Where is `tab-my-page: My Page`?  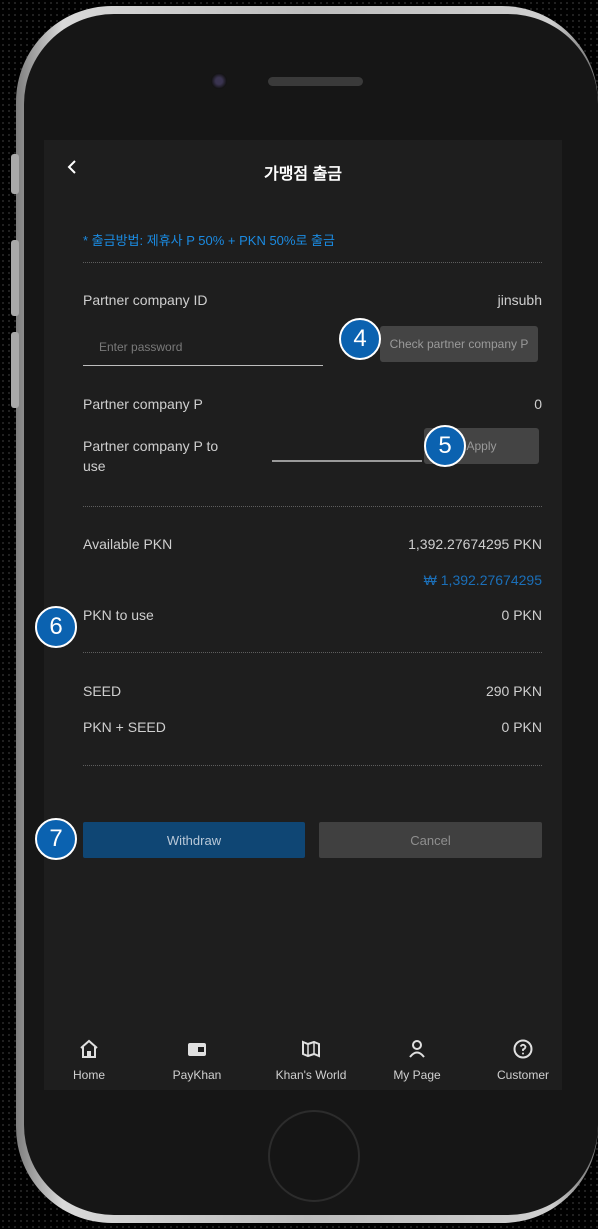 tab-my-page: My Page is located at coordinates (417, 1057).